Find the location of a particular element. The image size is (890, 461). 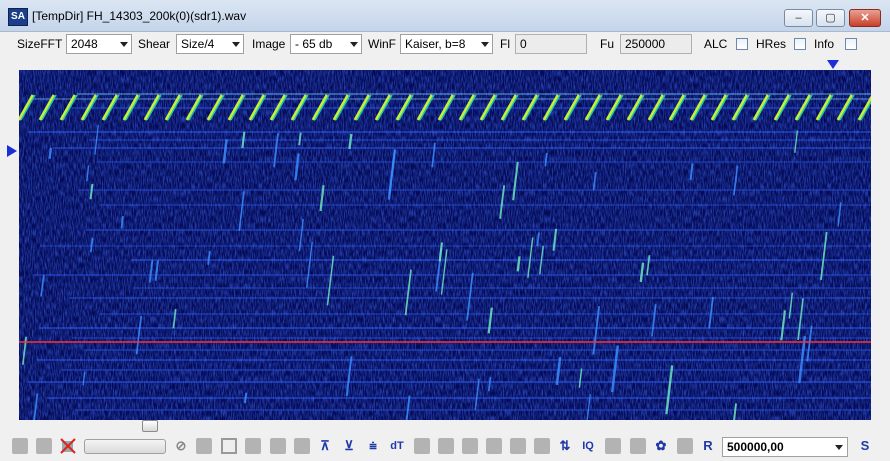

shear-select: Size/4 is located at coordinates (210, 44).